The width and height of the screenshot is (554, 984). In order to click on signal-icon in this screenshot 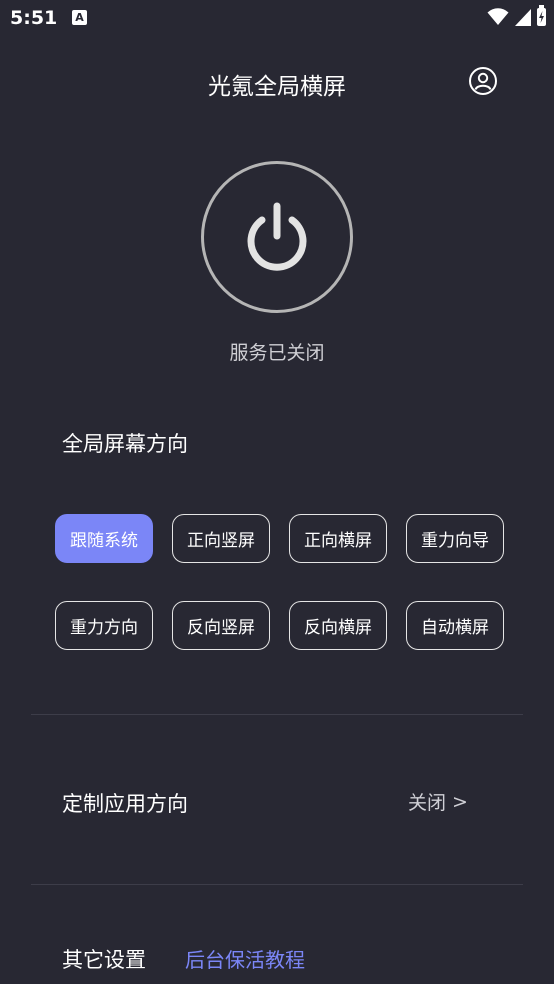, I will do `click(523, 17)`.